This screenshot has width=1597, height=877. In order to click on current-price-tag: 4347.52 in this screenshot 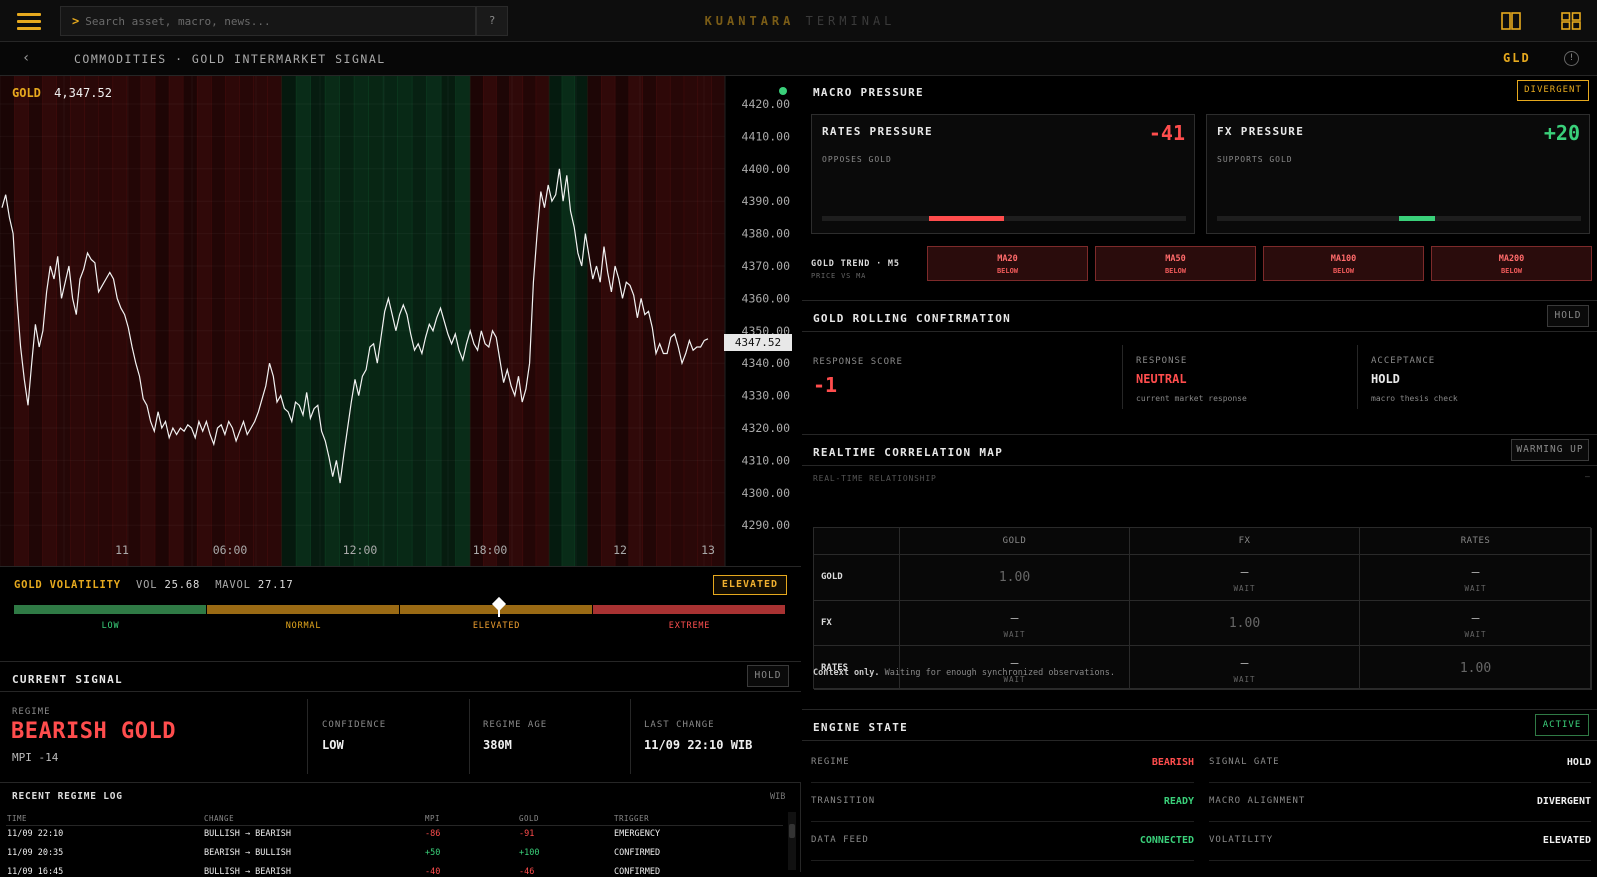, I will do `click(758, 342)`.